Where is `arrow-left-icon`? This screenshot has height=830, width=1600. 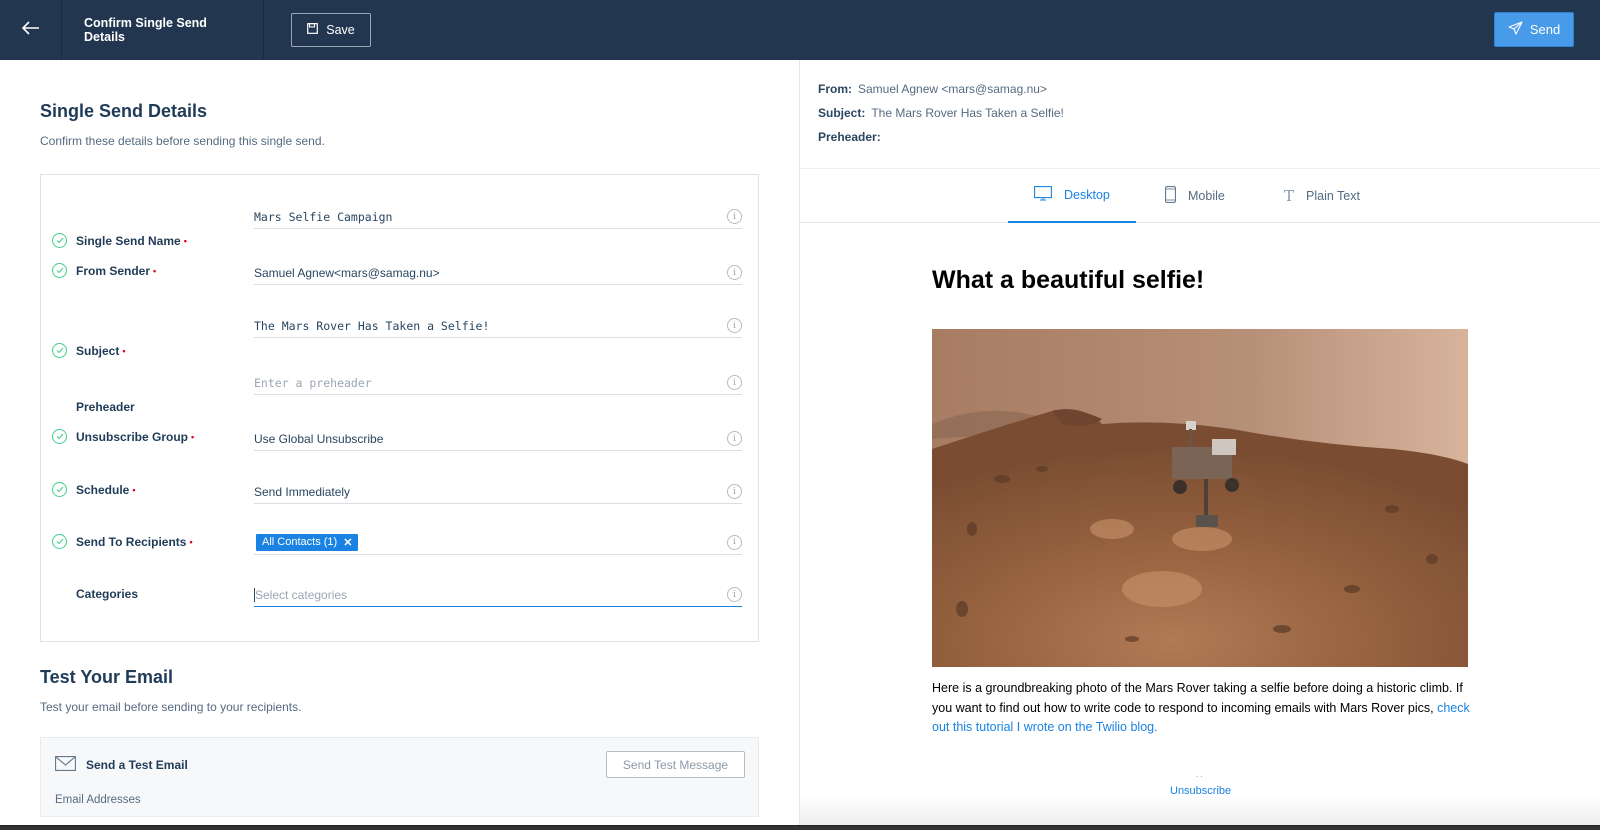
arrow-left-icon is located at coordinates (30, 30).